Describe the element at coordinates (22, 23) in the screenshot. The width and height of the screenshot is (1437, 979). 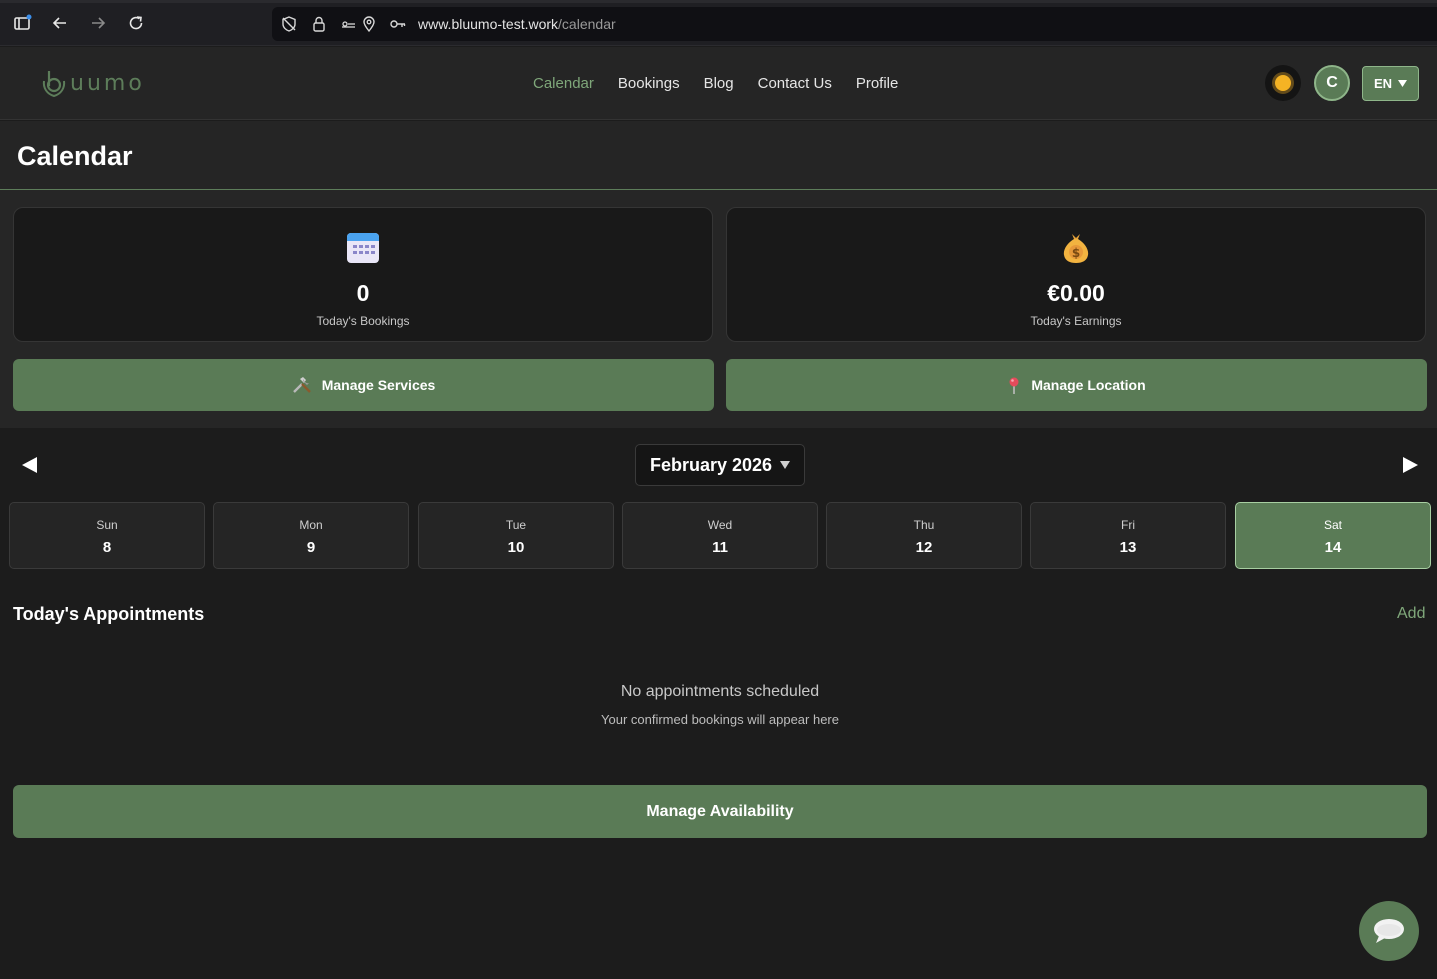
I see `sidebar-toggle-icon` at that location.